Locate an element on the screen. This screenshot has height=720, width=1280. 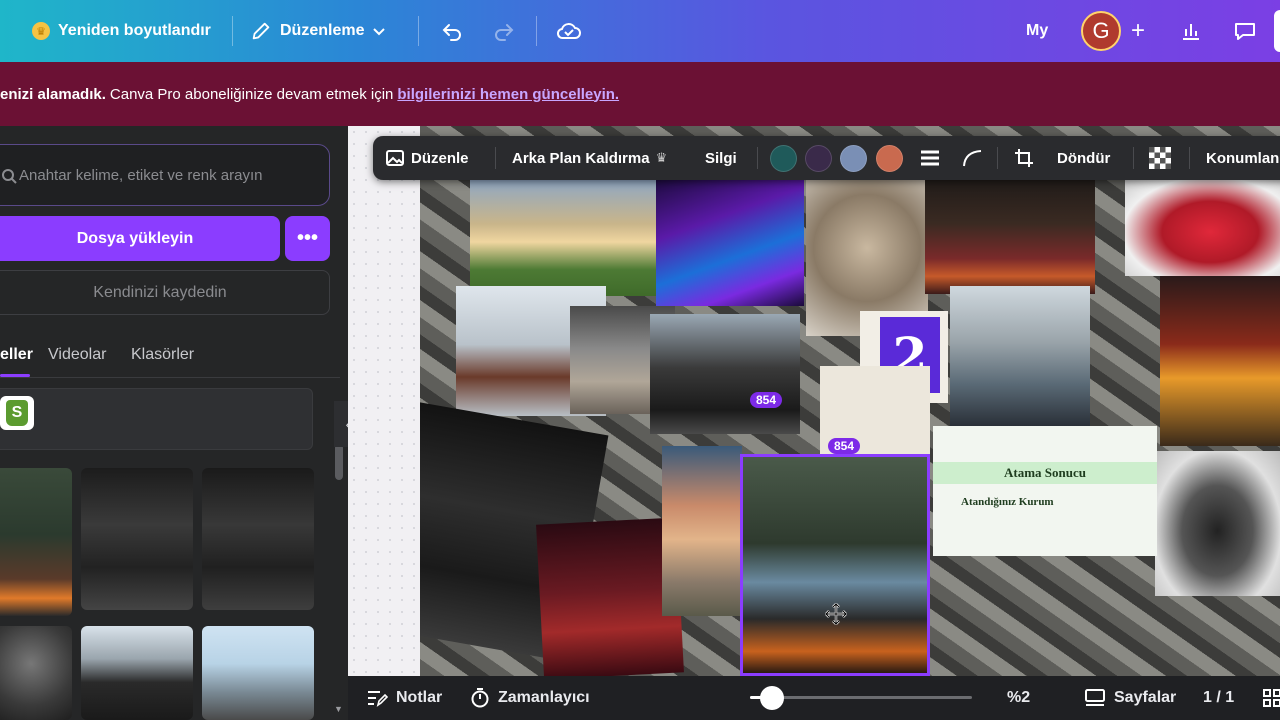
pages-button: Sayfalar is located at coordinates (1130, 698).